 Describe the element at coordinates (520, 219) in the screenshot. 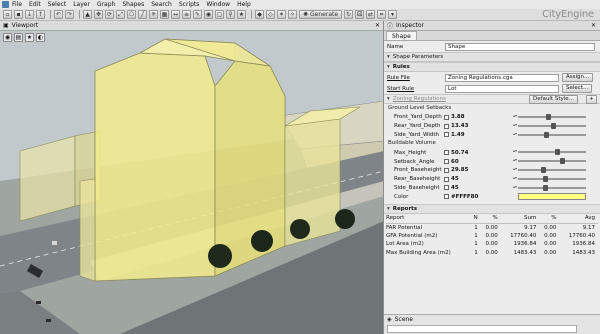

I see `report-column-header: Sum` at that location.